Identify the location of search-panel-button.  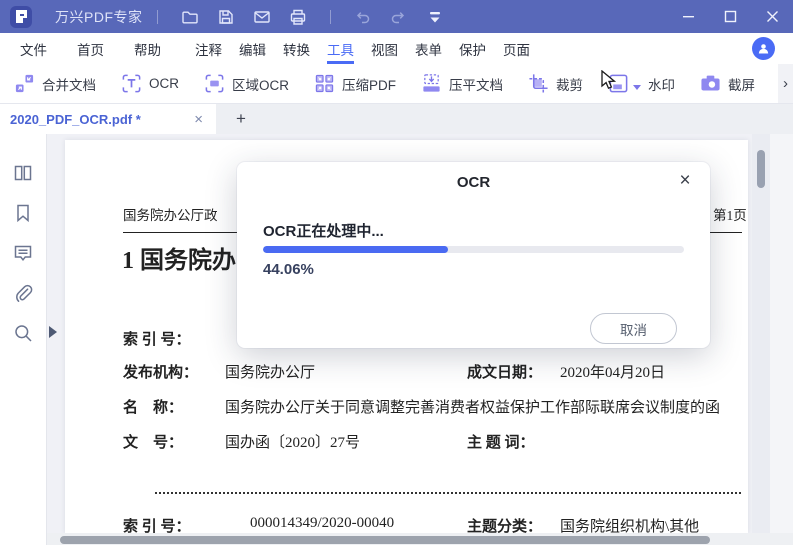
(23, 333).